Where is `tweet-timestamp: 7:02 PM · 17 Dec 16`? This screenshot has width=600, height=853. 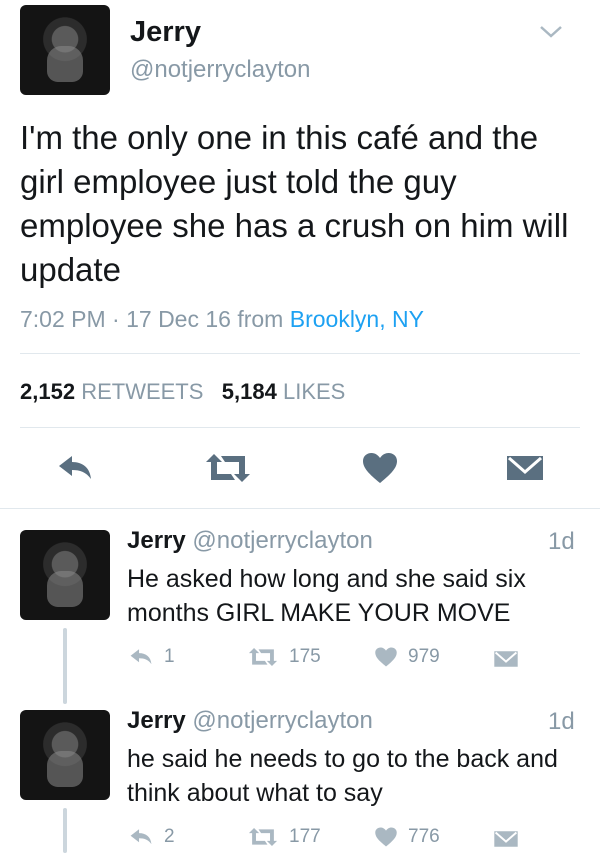
tweet-timestamp: 7:02 PM · 17 Dec 16 is located at coordinates (125, 319).